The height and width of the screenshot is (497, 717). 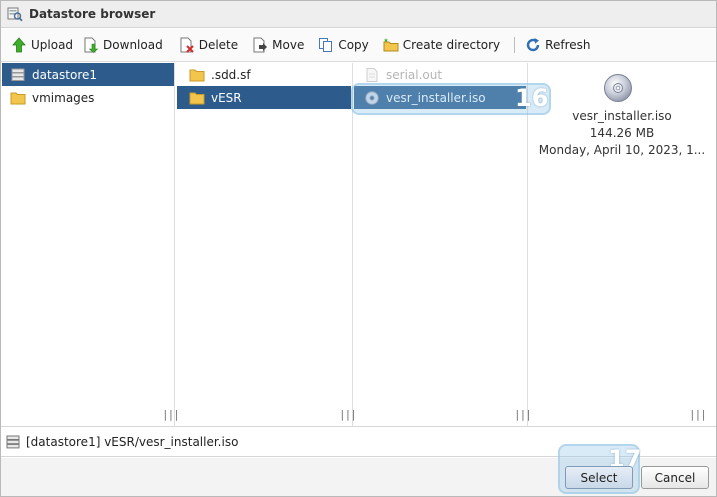 I want to click on folder-label: .sdd.sf, so click(x=231, y=74).